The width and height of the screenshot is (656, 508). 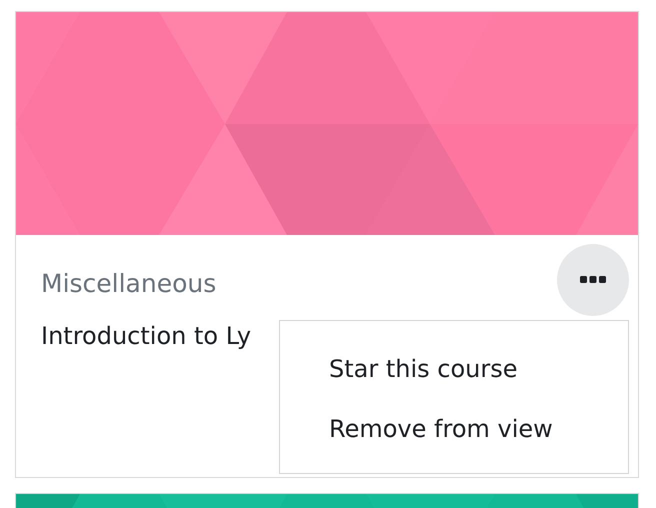 What do you see at coordinates (416, 429) in the screenshot?
I see `menu-item: Remove from view` at bounding box center [416, 429].